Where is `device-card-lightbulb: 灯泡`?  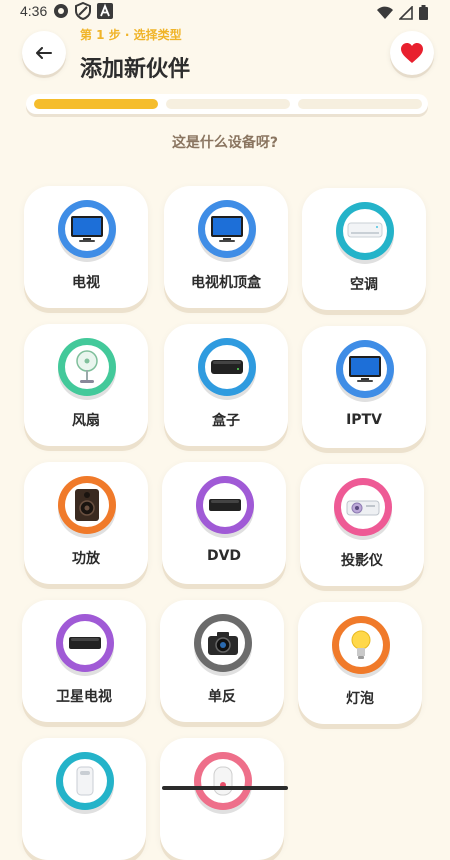
device-card-lightbulb: 灯泡 is located at coordinates (360, 663).